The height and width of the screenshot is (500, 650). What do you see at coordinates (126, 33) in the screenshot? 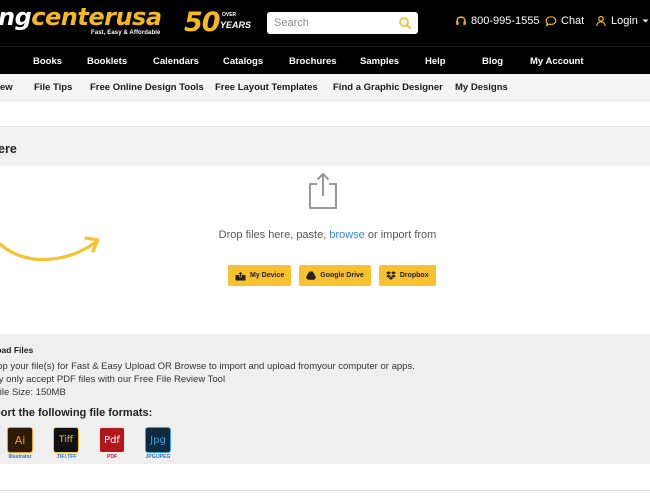
I see `logo-tagline: Fast, Easy & Affordable` at bounding box center [126, 33].